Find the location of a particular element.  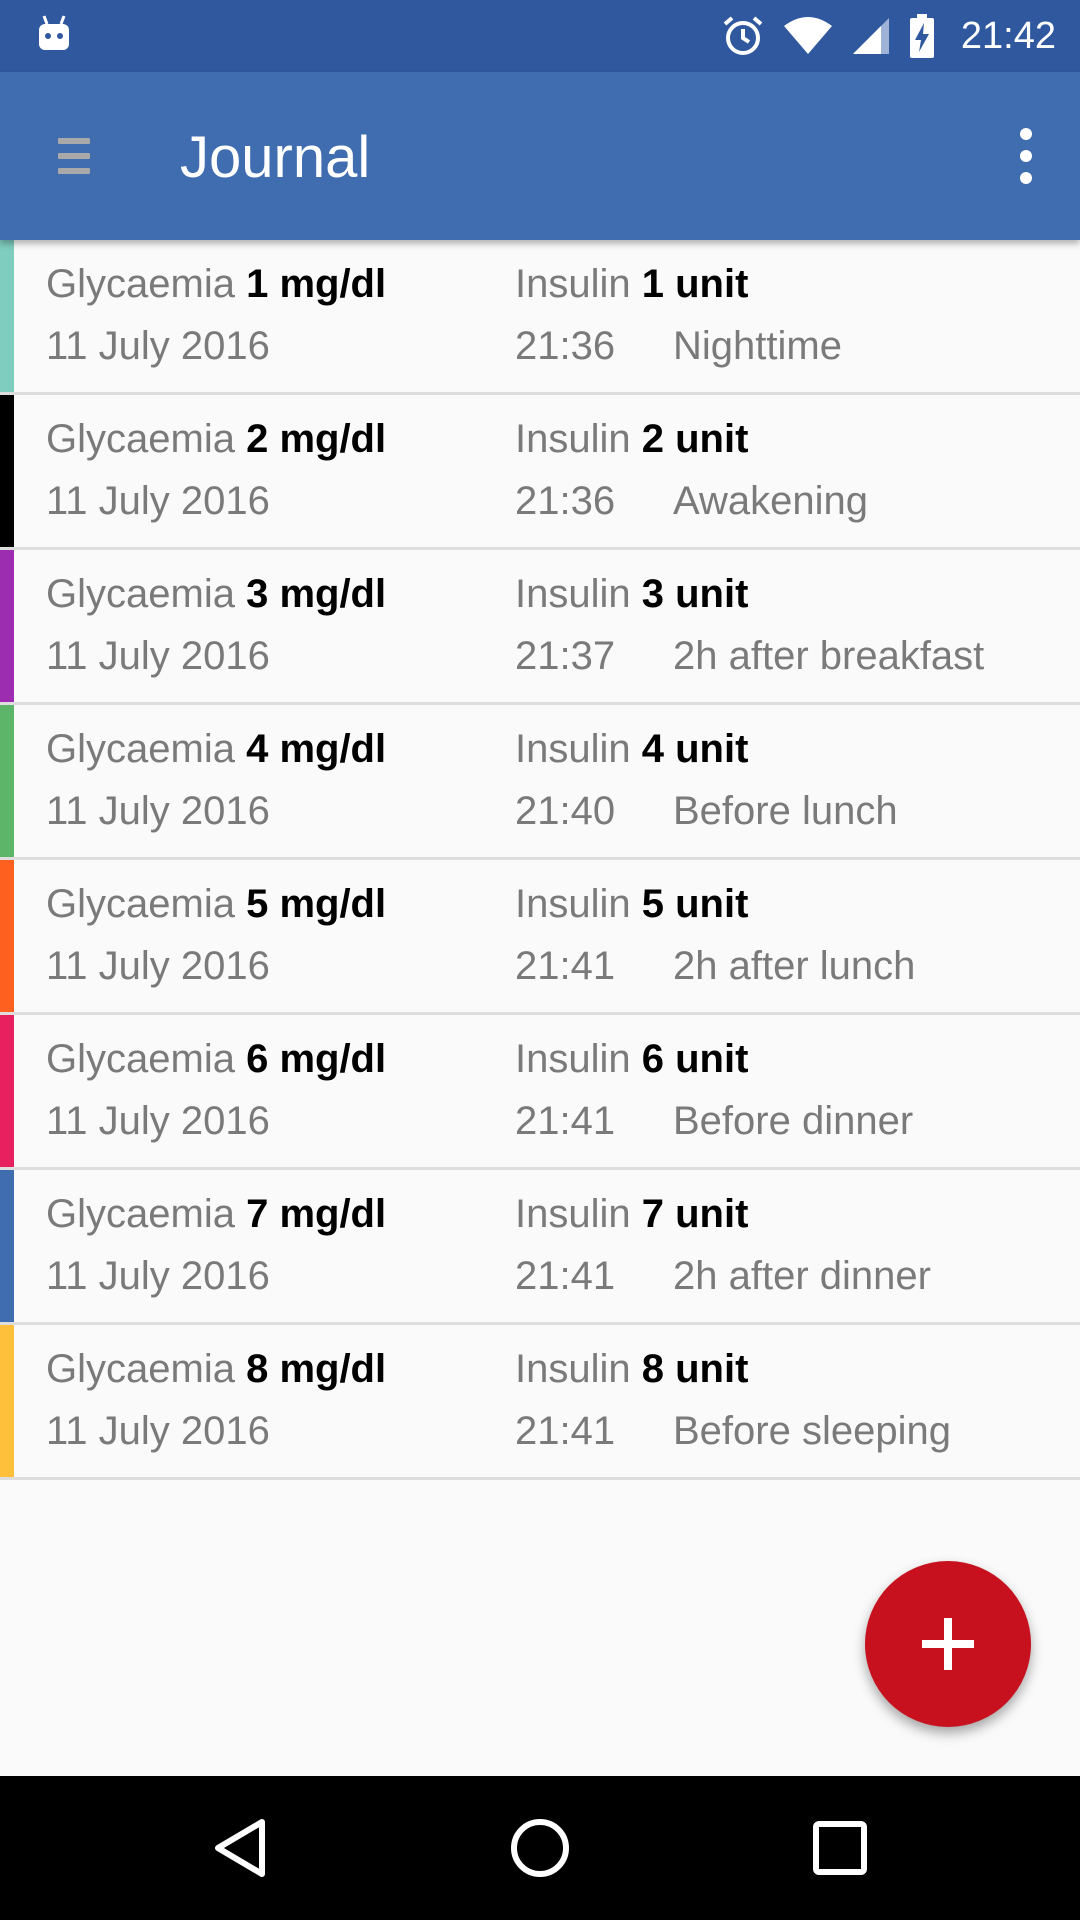

insulin-value: 2 unit is located at coordinates (695, 439).